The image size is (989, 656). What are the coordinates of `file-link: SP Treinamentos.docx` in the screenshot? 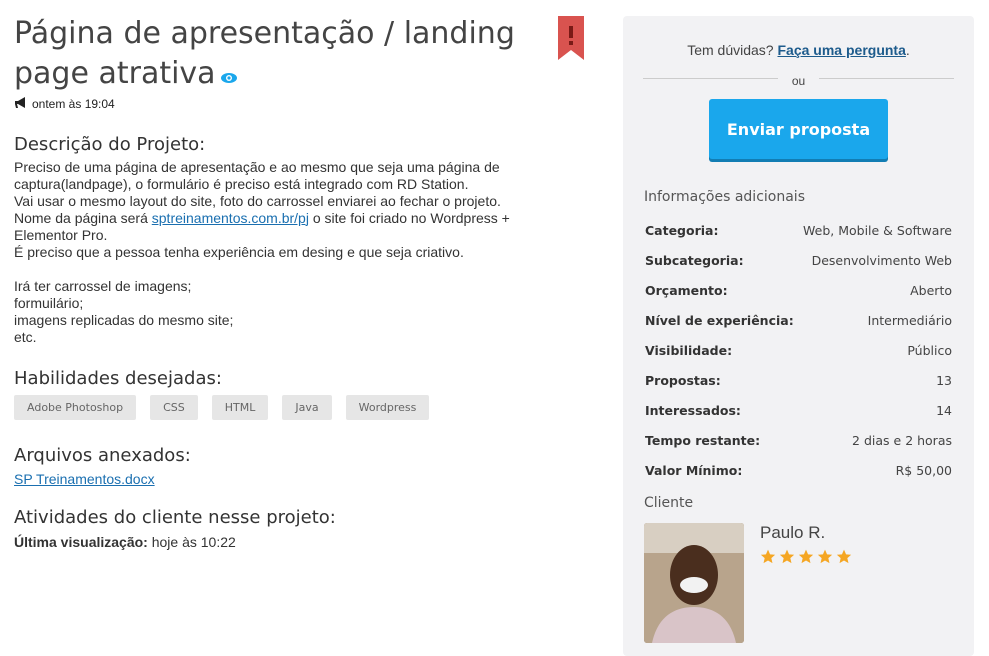 It's located at (84, 479).